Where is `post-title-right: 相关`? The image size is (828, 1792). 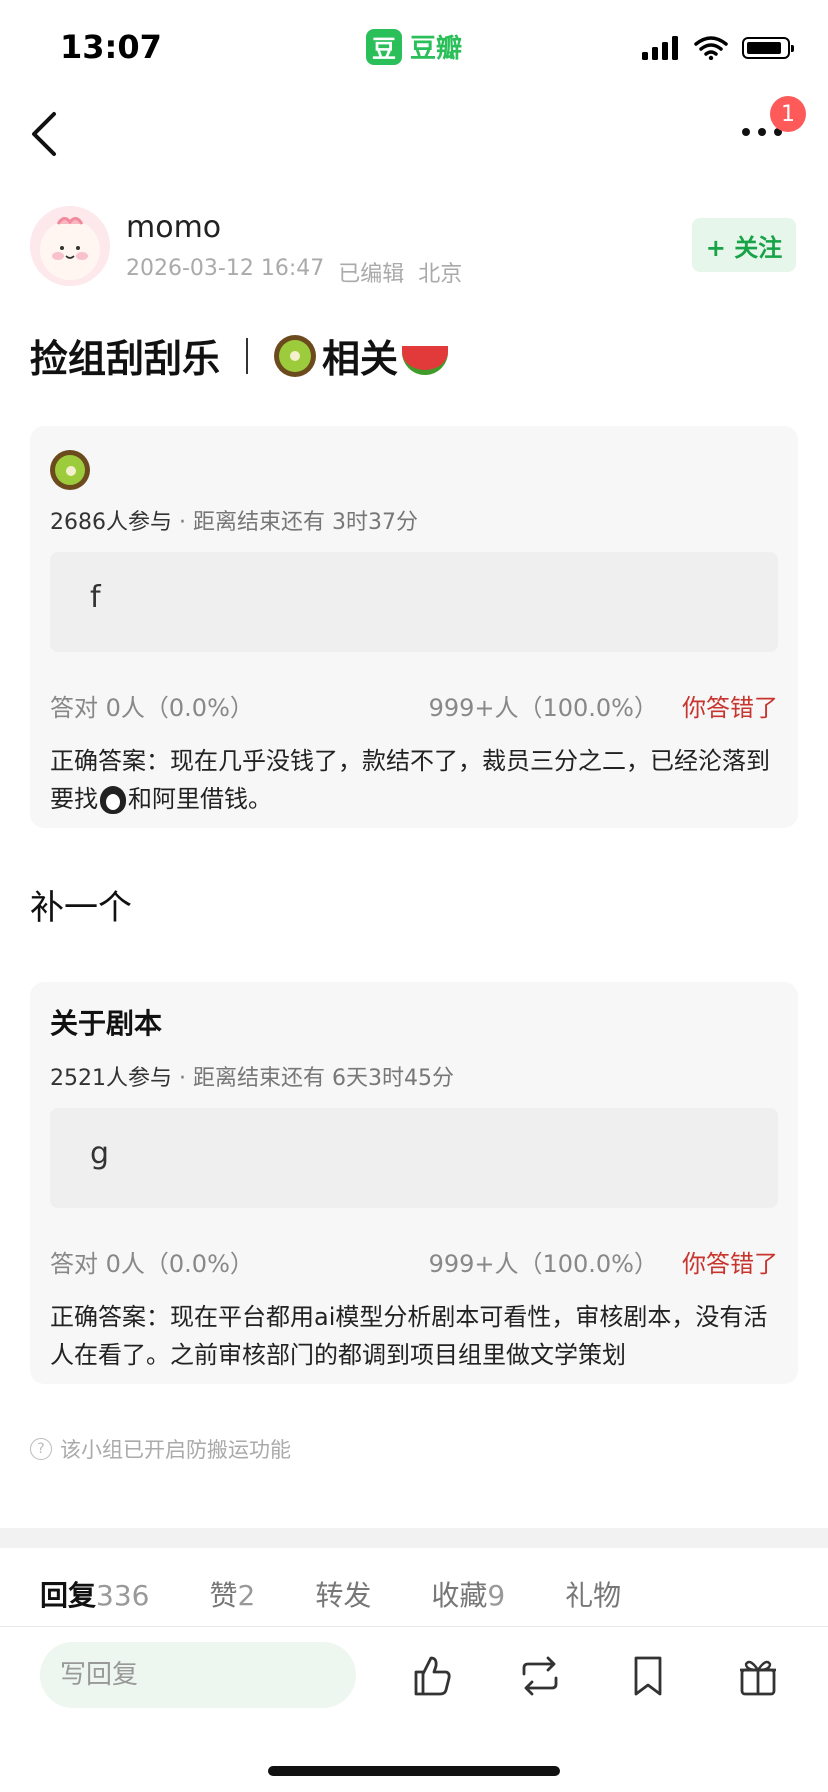 post-title-right: 相关 is located at coordinates (360, 359).